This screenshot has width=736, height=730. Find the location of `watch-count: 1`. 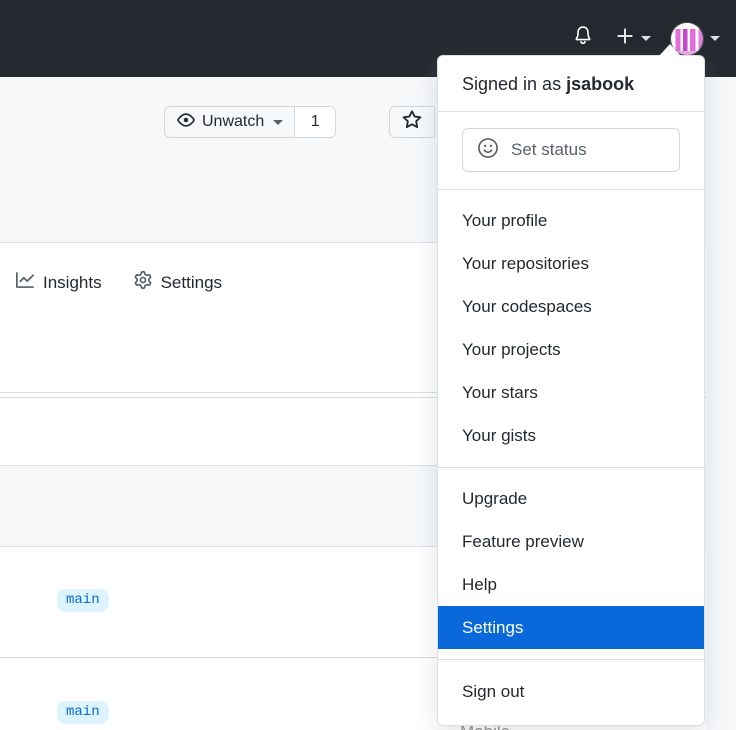

watch-count: 1 is located at coordinates (315, 122).